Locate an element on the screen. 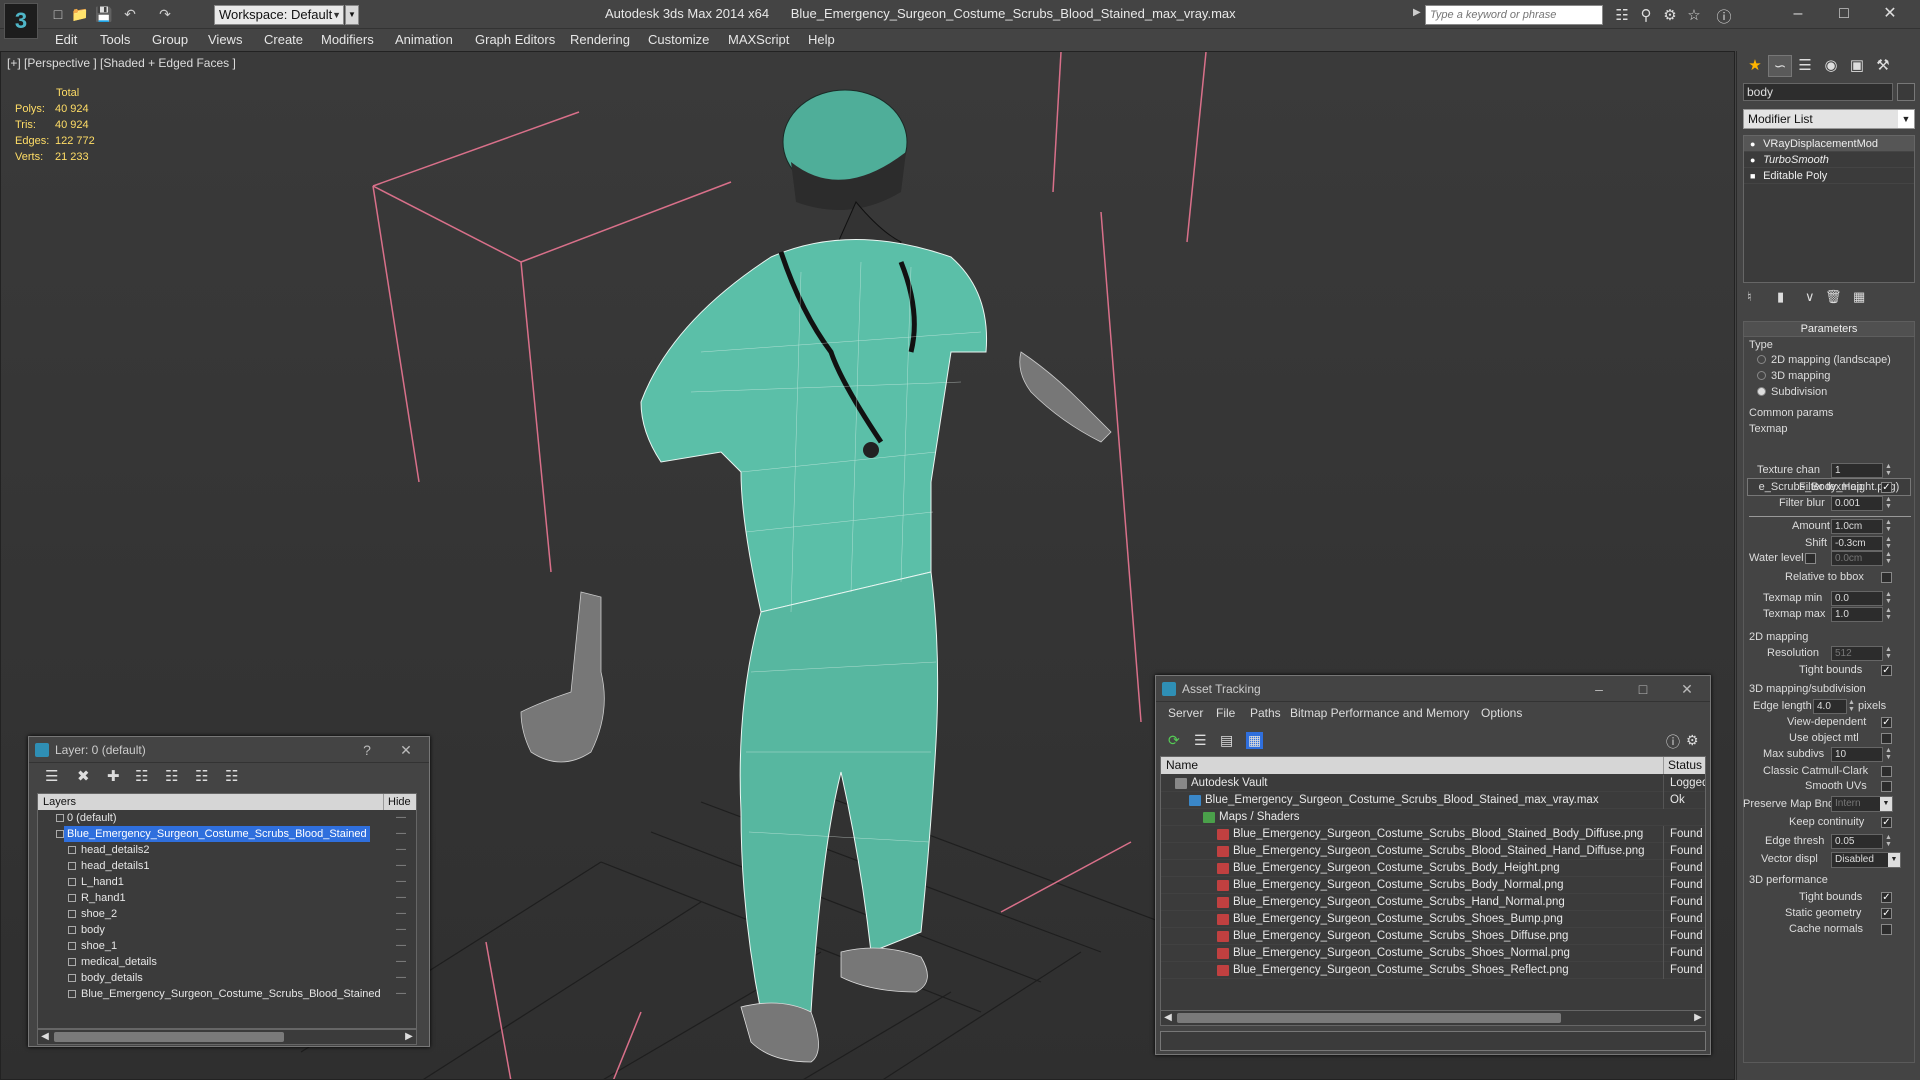 The height and width of the screenshot is (1080, 1920). radio-subdivision: Subdivision is located at coordinates (1792, 392).